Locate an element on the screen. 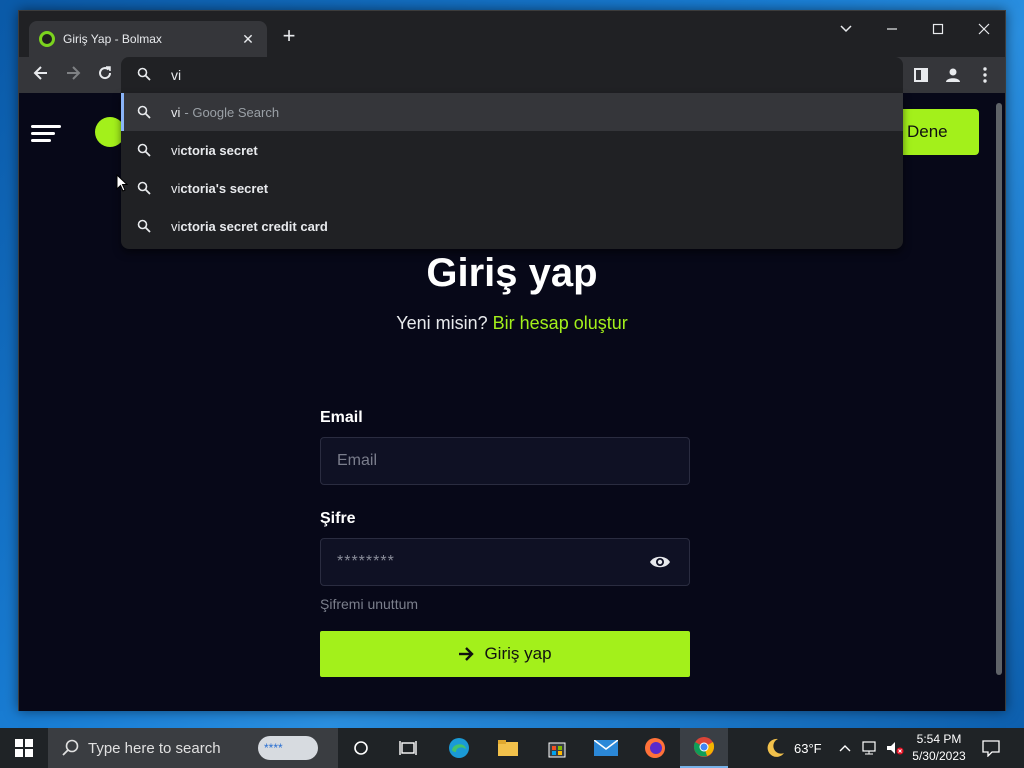 The height and width of the screenshot is (768, 1024). weather-temp: 63°F is located at coordinates (808, 748).